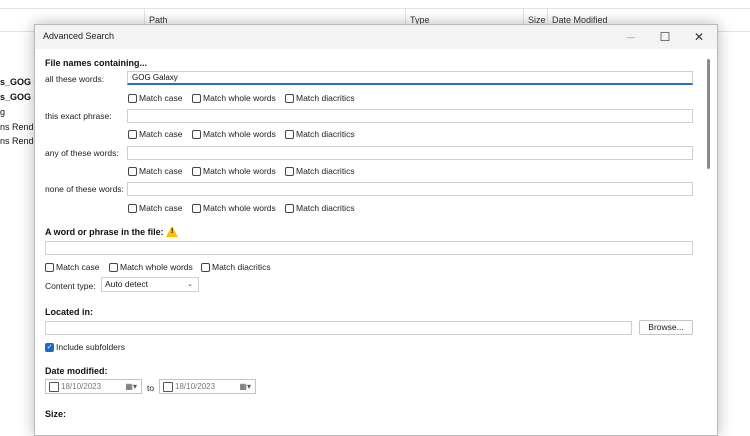 Image resolution: width=750 pixels, height=436 pixels. I want to click on checkbox-label: Include subfolders, so click(90, 347).